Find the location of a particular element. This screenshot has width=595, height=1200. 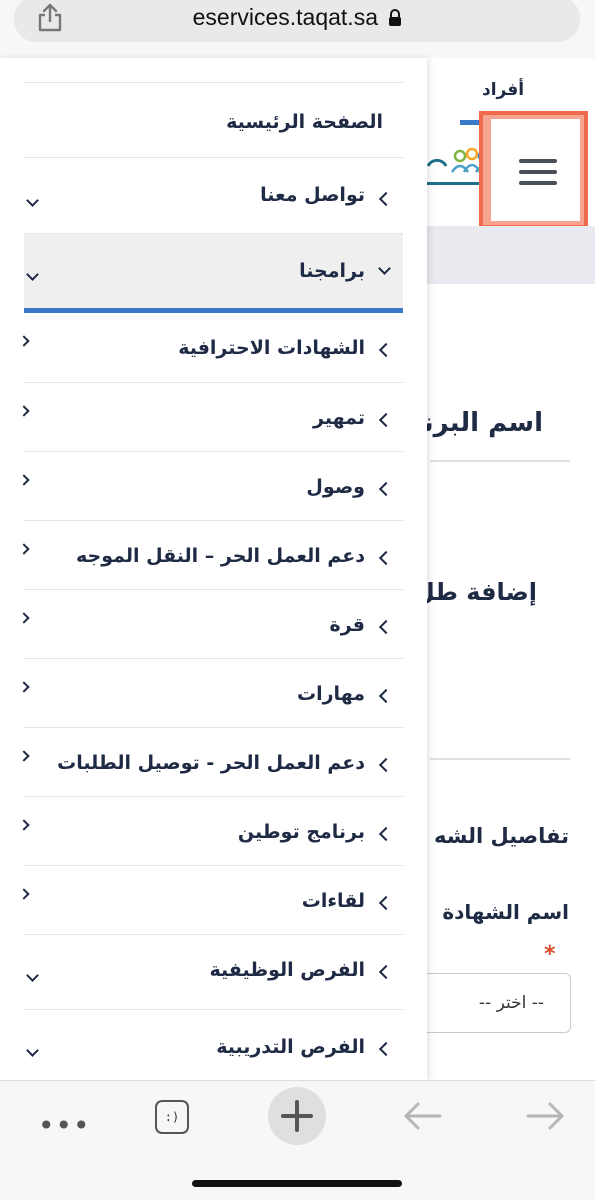

submenu-item-meetings: لقاءات is located at coordinates (210, 900).